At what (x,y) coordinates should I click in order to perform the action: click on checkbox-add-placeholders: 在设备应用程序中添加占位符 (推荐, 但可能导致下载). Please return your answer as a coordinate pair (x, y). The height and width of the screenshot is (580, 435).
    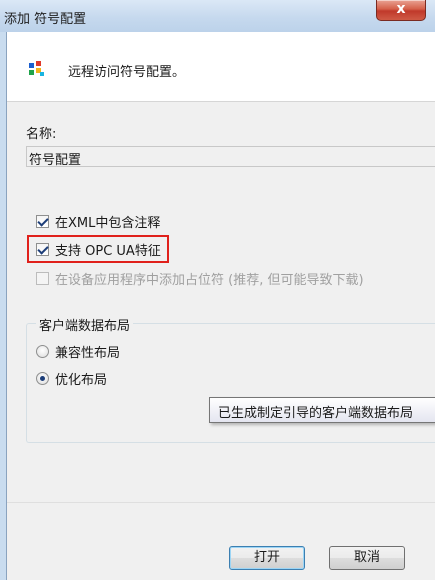
    Looking at the image, I should click on (200, 278).